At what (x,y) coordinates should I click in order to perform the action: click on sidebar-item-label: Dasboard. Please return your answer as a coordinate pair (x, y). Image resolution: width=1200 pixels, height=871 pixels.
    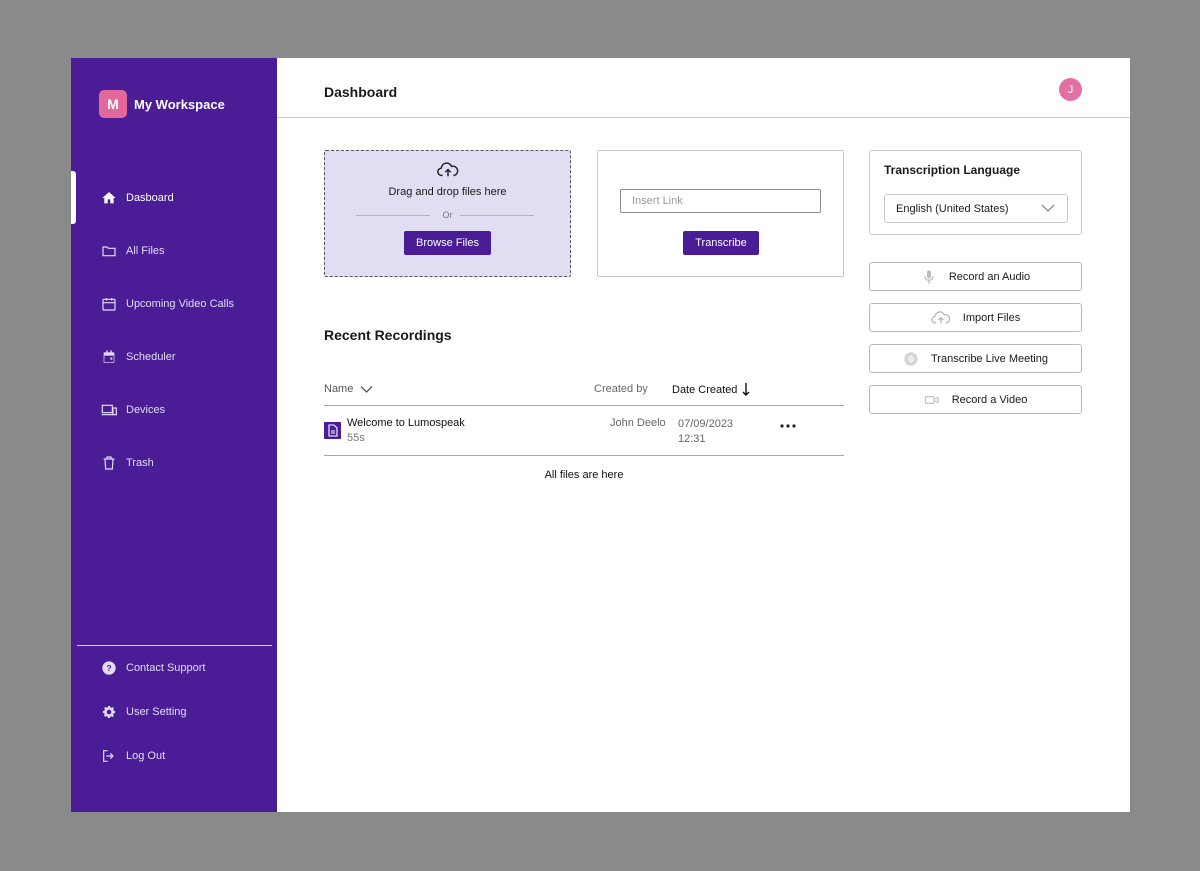
    Looking at the image, I should click on (150, 197).